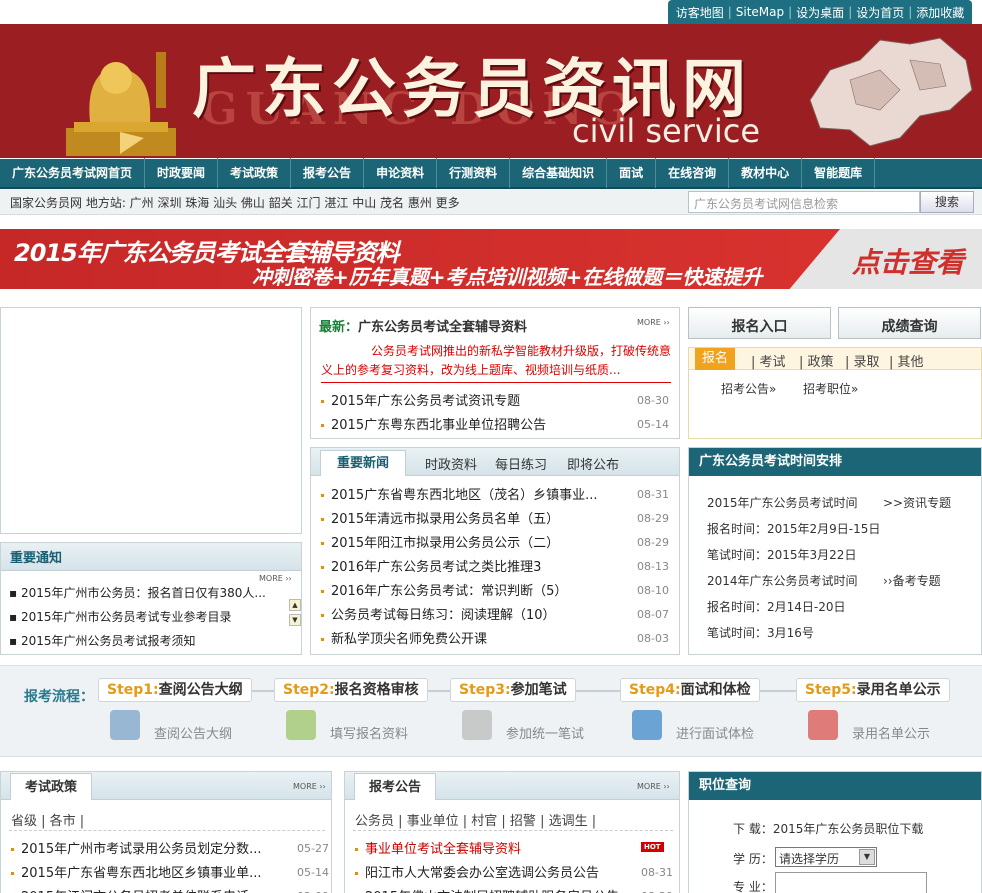 The image size is (982, 893). I want to click on promo-line2: 冲刺密卷+历年真题+考点培训视频+在线做题＝快速提升, so click(507, 277).